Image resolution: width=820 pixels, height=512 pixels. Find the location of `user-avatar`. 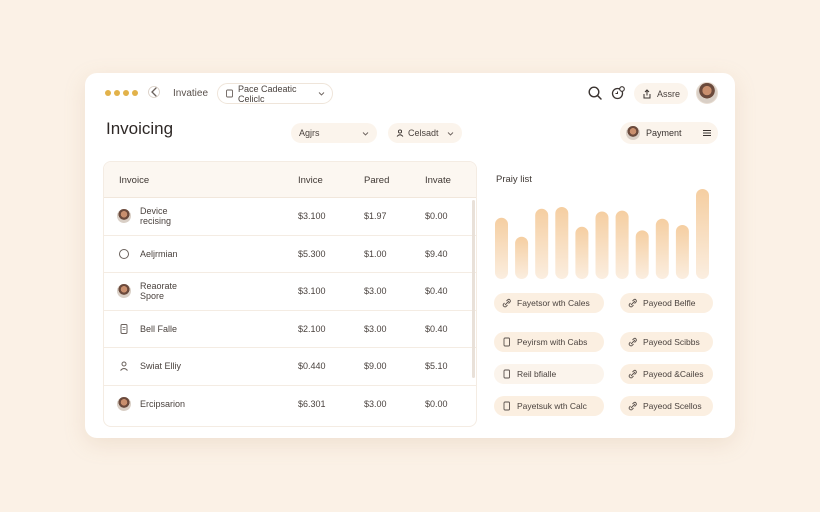

user-avatar is located at coordinates (707, 93).